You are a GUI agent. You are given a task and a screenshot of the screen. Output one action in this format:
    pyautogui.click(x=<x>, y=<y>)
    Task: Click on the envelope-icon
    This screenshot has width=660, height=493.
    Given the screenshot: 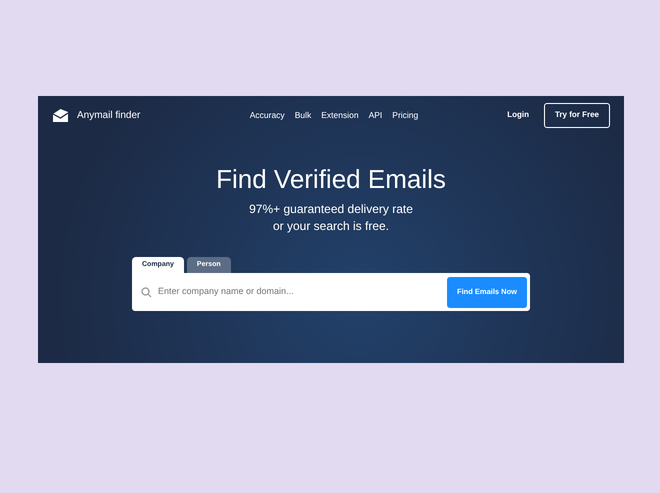 What is the action you would take?
    pyautogui.click(x=60, y=115)
    